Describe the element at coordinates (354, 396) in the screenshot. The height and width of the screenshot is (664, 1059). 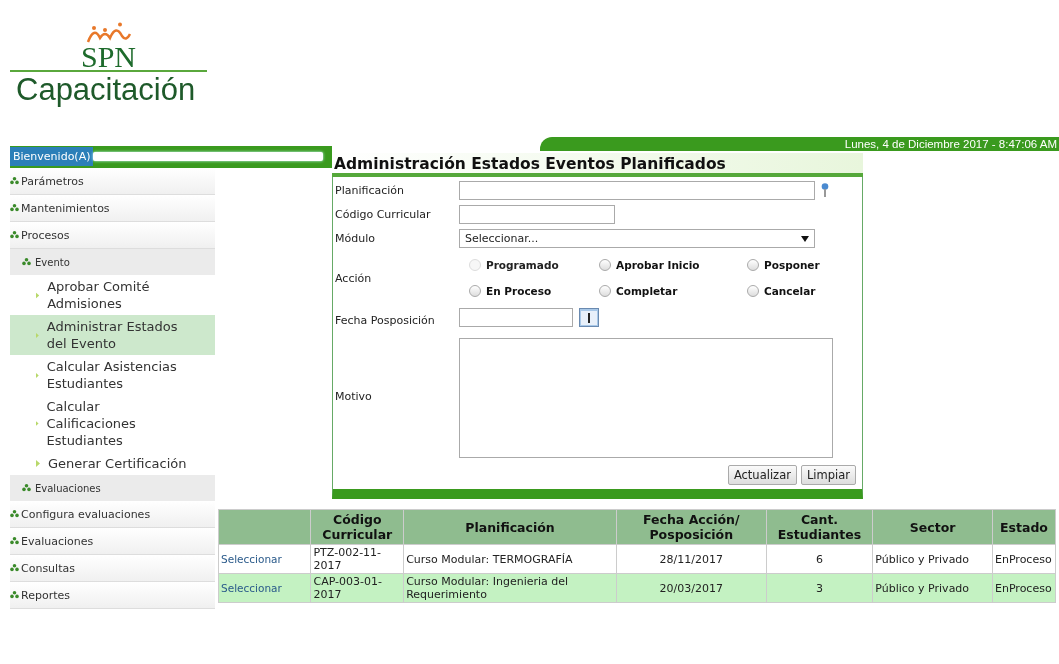
I see `field-label: Motivo` at that location.